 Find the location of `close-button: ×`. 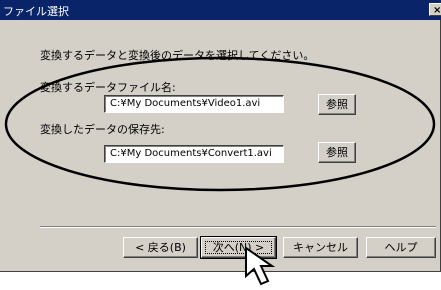

close-button: × is located at coordinates (435, 9).